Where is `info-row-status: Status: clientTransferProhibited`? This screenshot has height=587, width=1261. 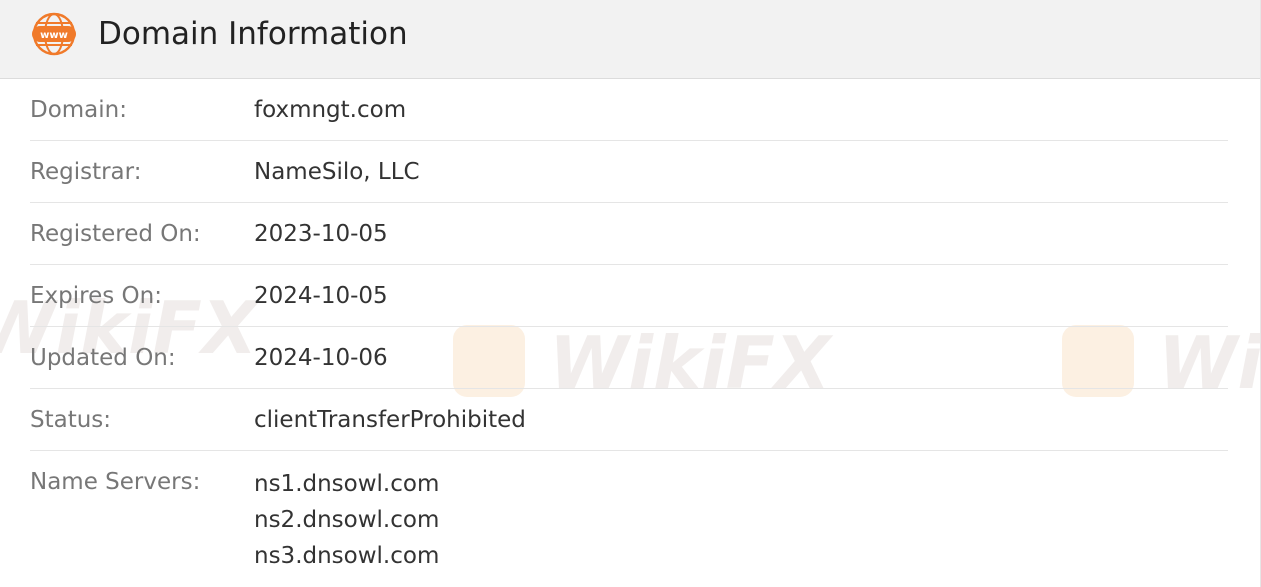
info-row-status: Status: clientTransferProhibited is located at coordinates (629, 420).